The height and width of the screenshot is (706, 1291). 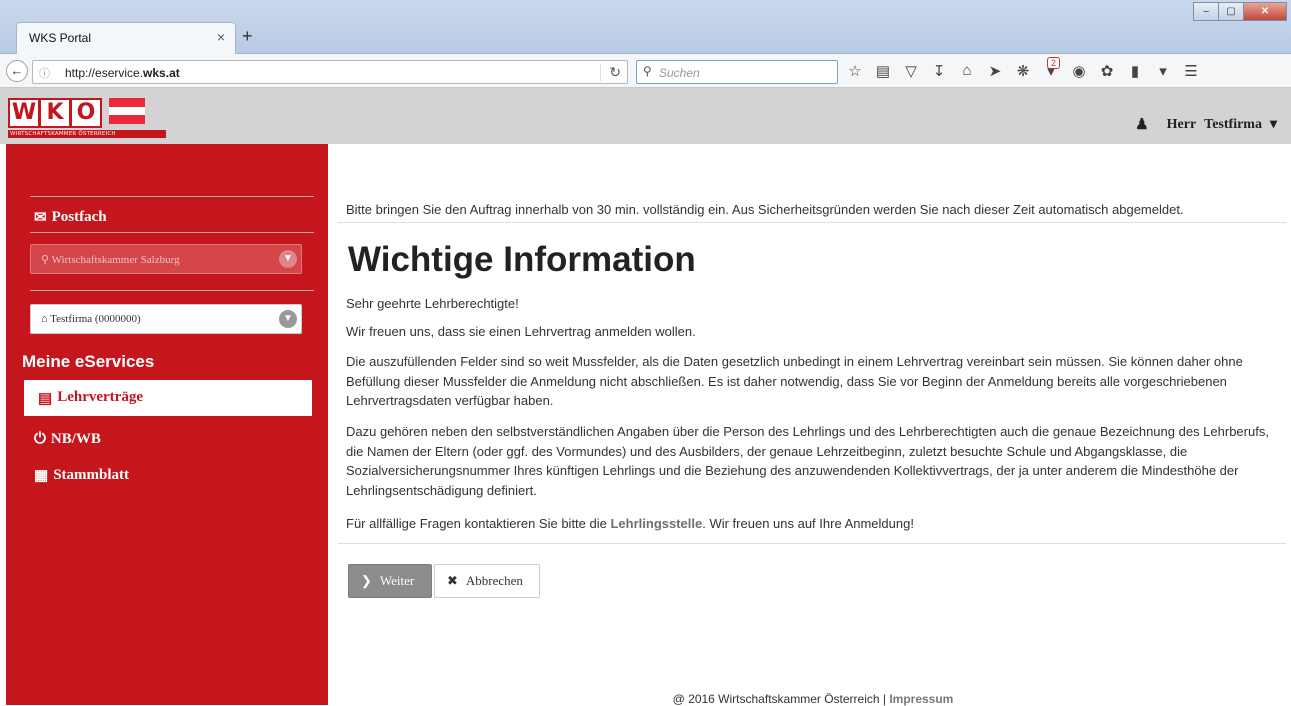 What do you see at coordinates (40, 218) in the screenshot?
I see `envelope-icon: ✉` at bounding box center [40, 218].